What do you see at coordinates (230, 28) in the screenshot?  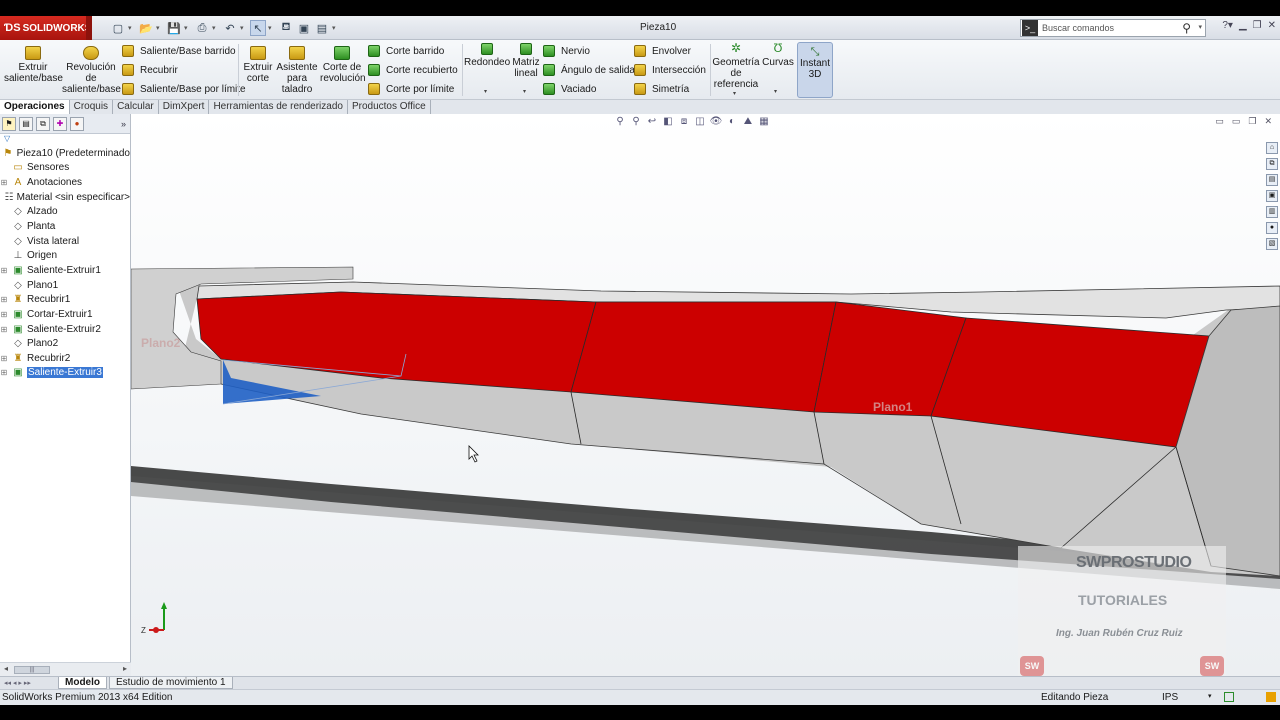 I see `undo-icon: ↶` at bounding box center [230, 28].